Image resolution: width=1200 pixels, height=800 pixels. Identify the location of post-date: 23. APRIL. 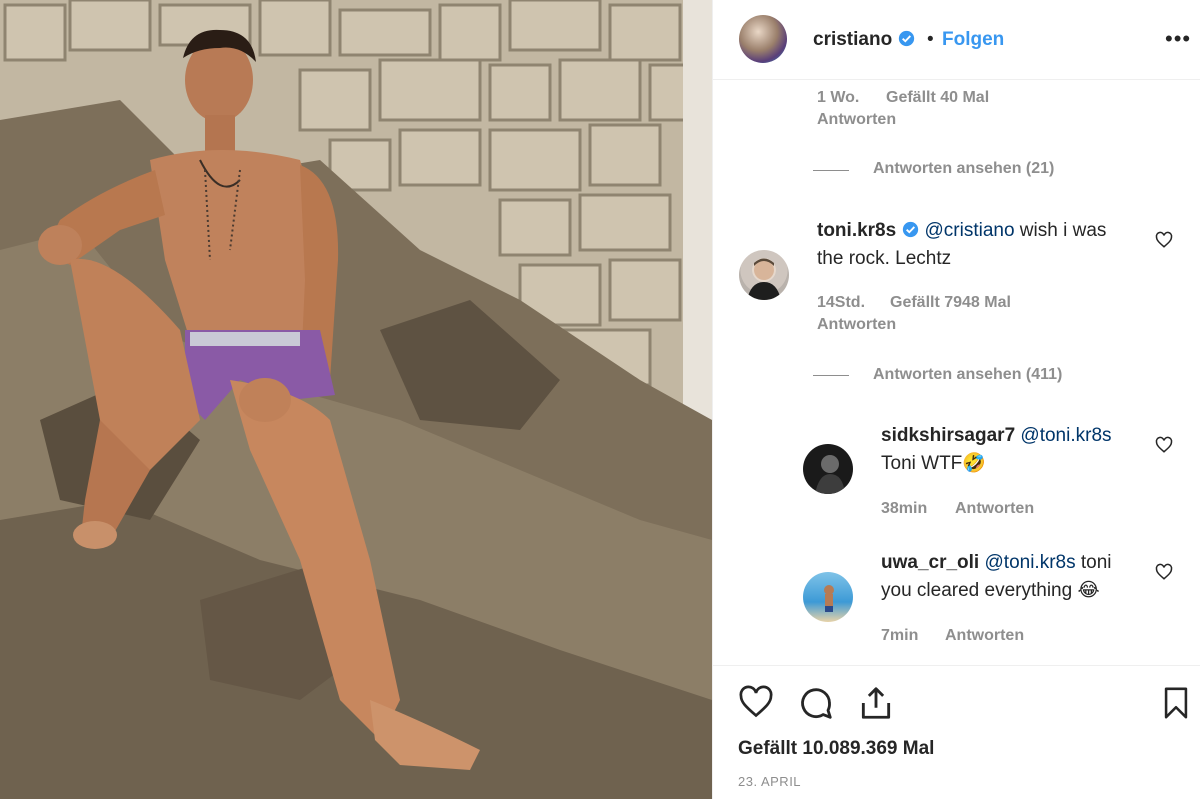
(770, 781).